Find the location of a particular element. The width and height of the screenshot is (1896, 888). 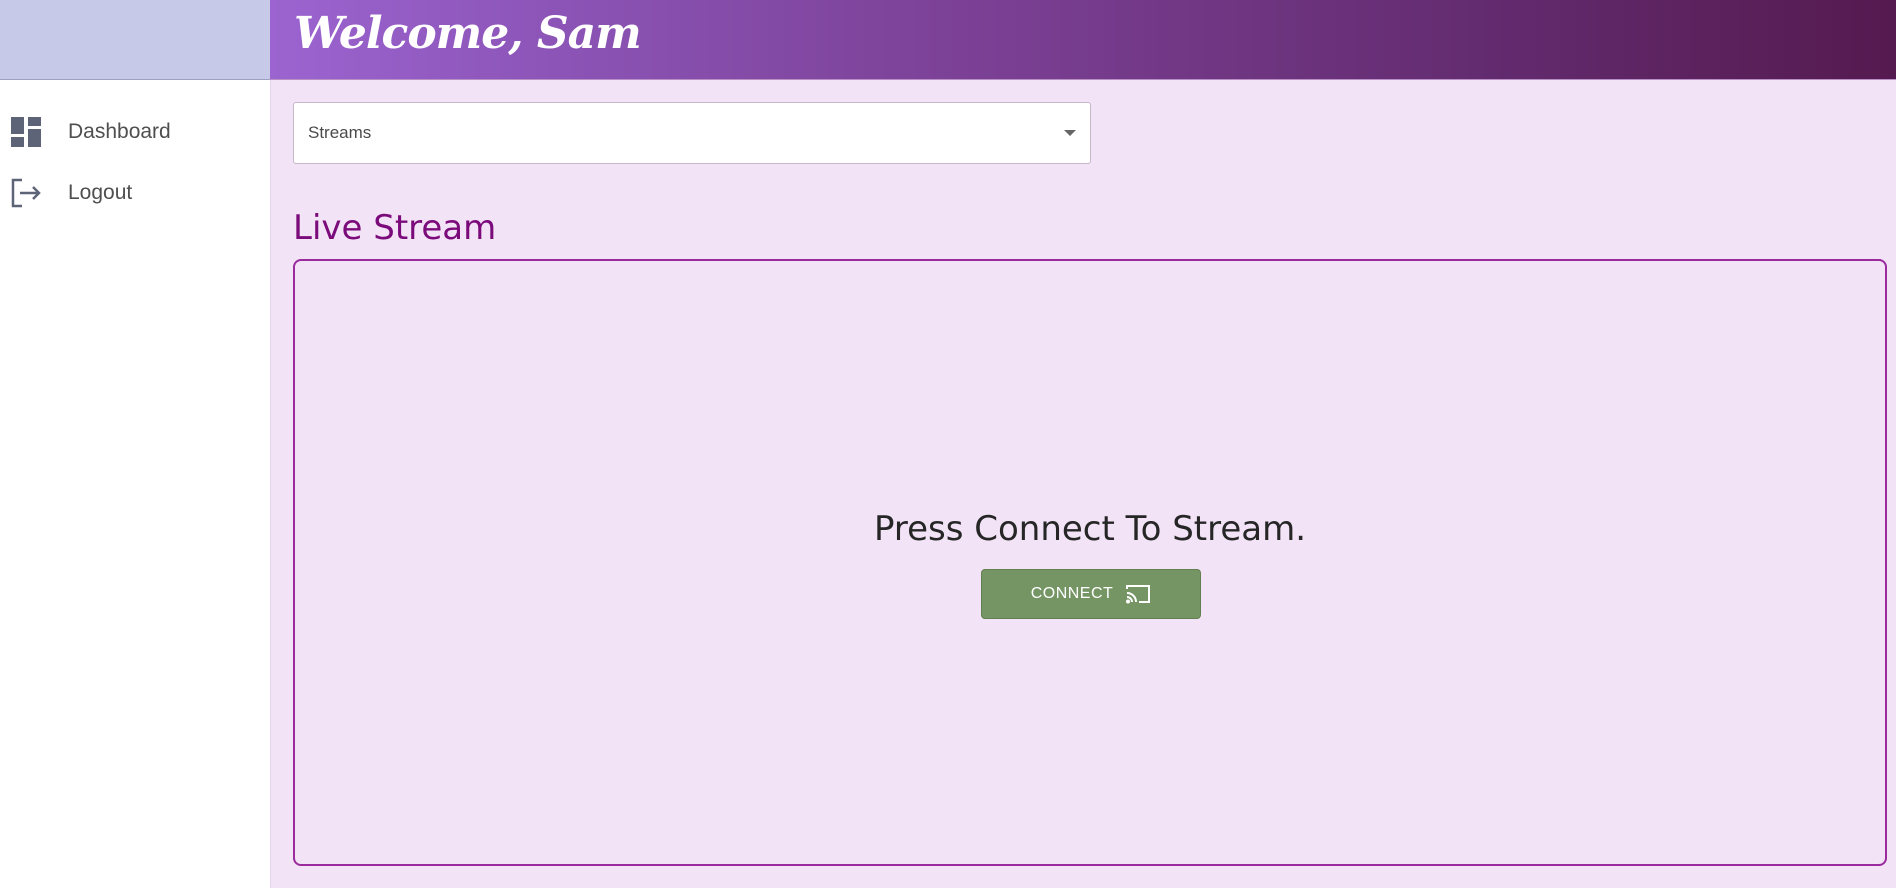

live-stream-title: Live Stream is located at coordinates (395, 228).